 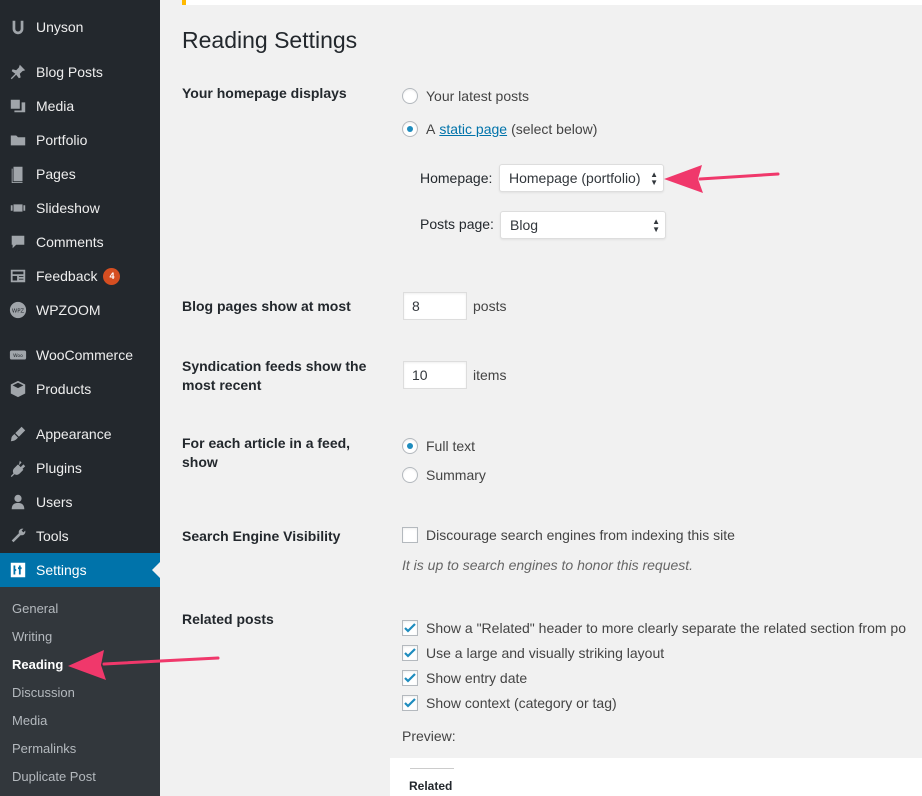 I want to click on menu-item-woocommerce: Woo WooCommerce, so click(x=80, y=355).